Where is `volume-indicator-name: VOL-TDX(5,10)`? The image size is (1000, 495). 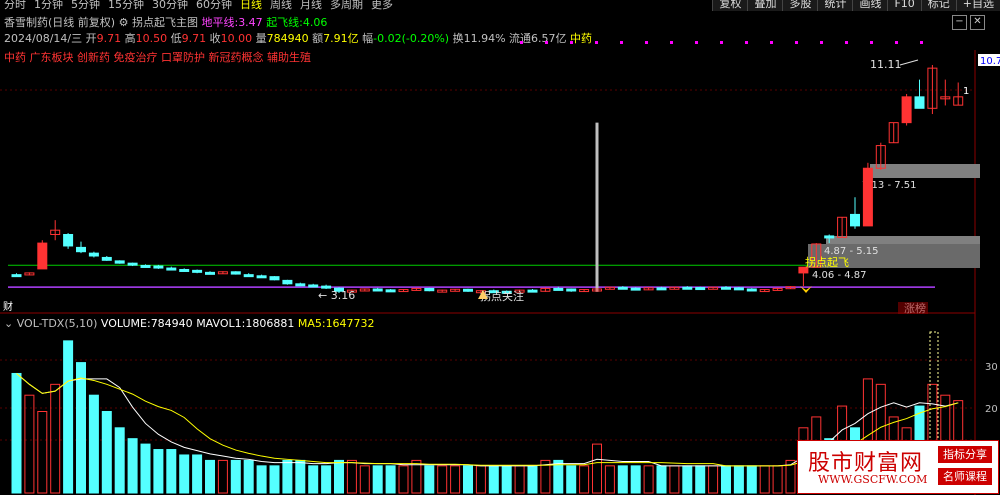 volume-indicator-name: VOL-TDX(5,10) is located at coordinates (57, 323).